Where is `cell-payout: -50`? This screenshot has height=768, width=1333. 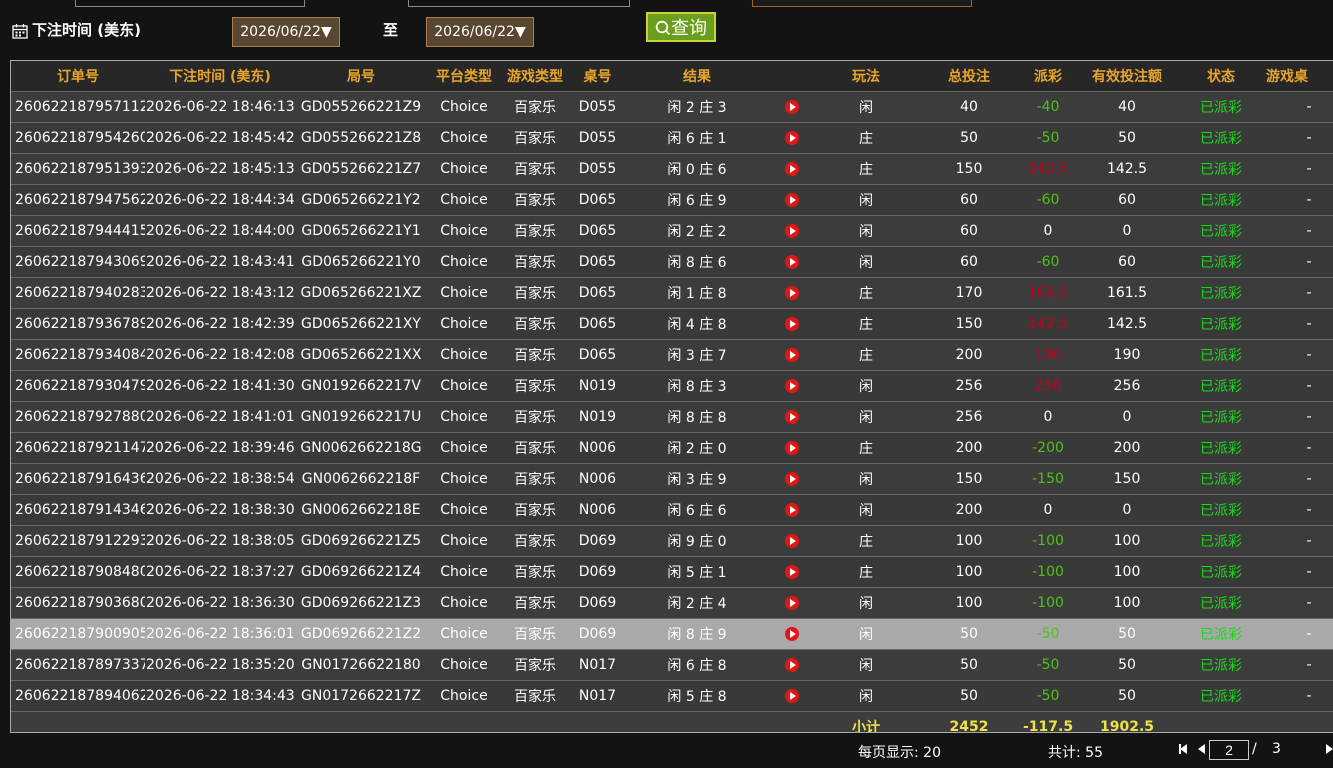 cell-payout: -50 is located at coordinates (1048, 634).